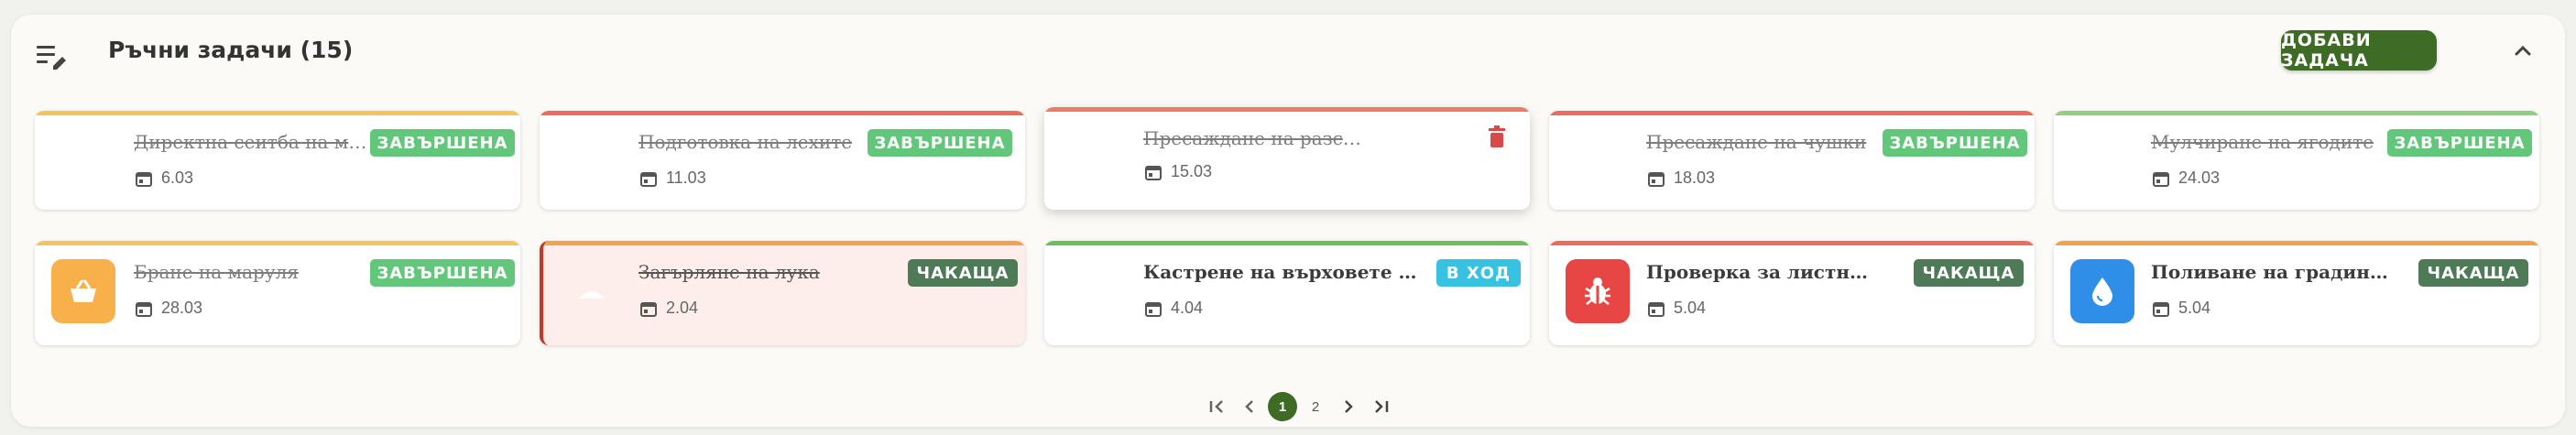 This screenshot has height=435, width=2576. Describe the element at coordinates (1315, 406) in the screenshot. I see `page-button-2: 2` at that location.